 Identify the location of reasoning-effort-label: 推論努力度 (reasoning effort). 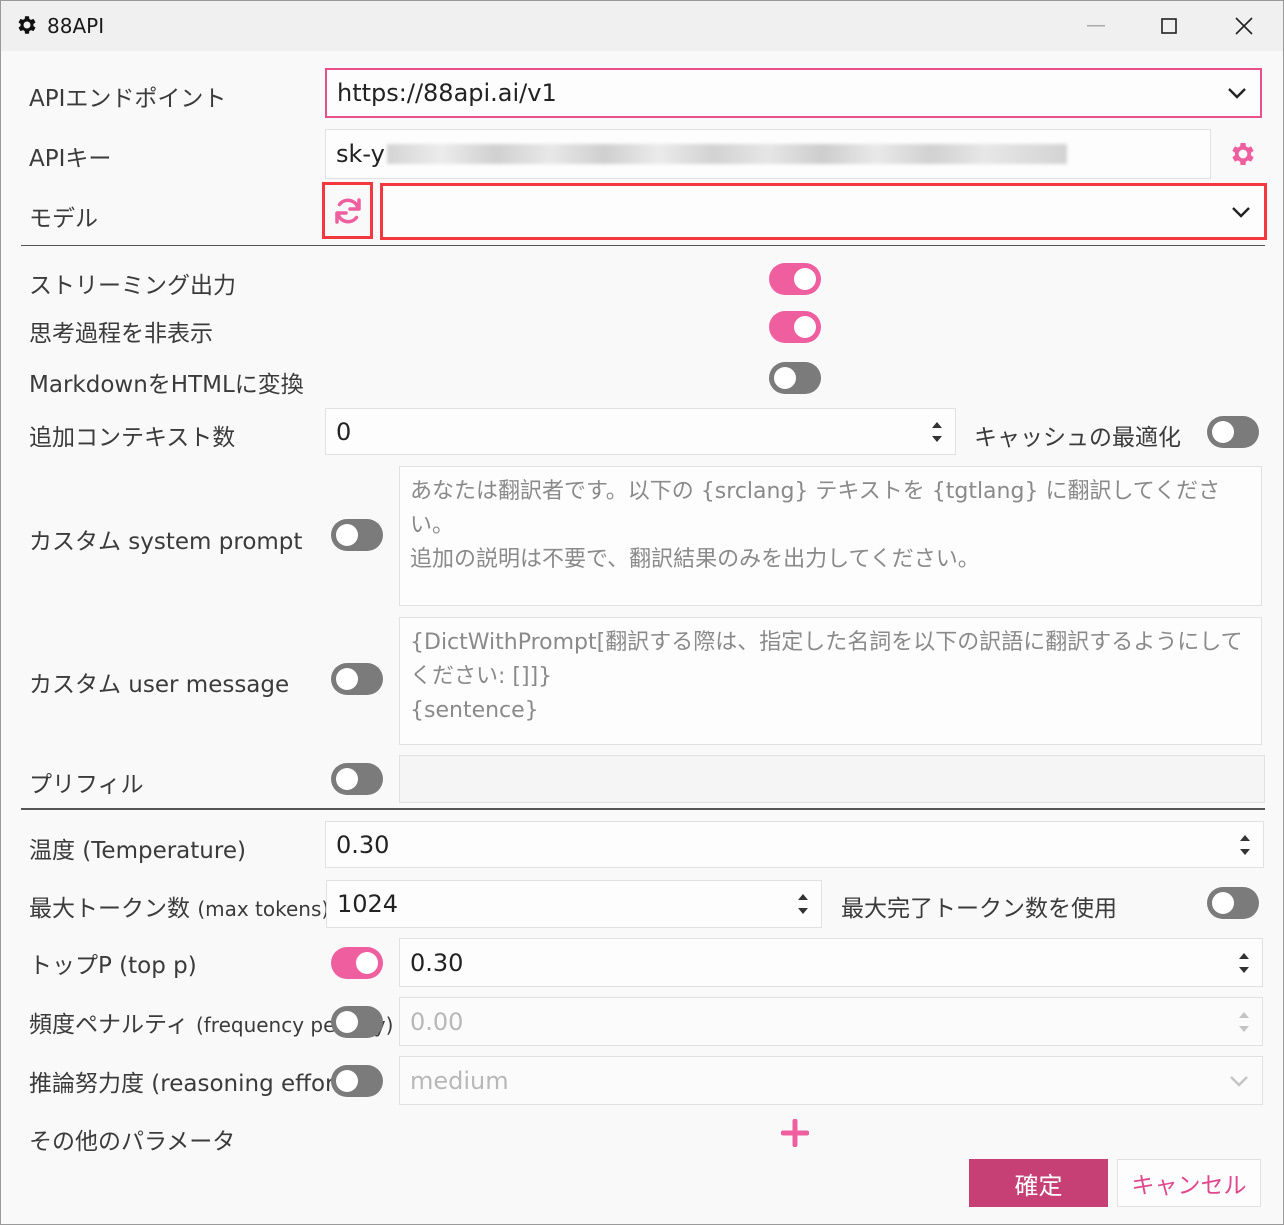
(191, 1084).